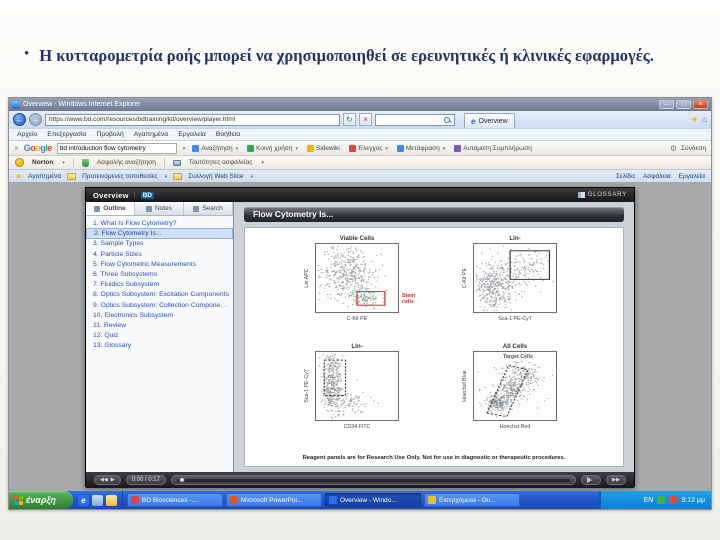  What do you see at coordinates (119, 176) in the screenshot?
I see `suggested-sites-button: Προτεινόμενες τοποθεσίες` at bounding box center [119, 176].